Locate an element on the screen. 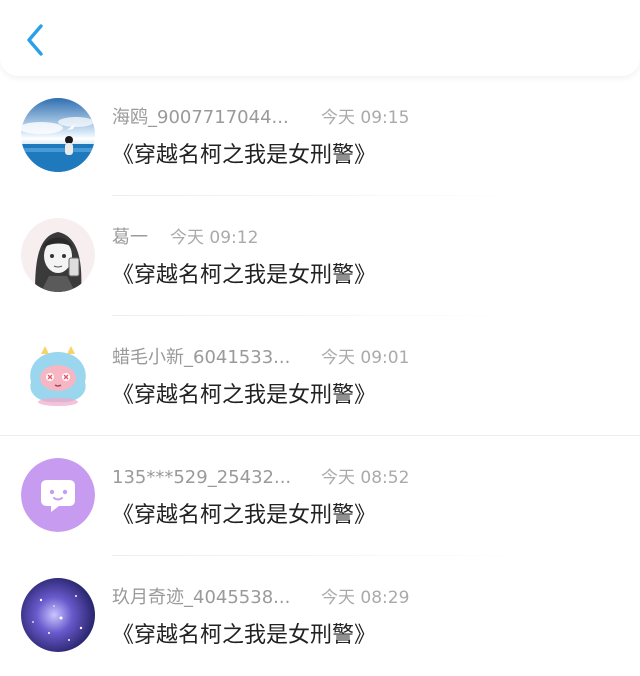 The width and height of the screenshot is (640, 676). timestamp: 今天 09:01 is located at coordinates (365, 358).